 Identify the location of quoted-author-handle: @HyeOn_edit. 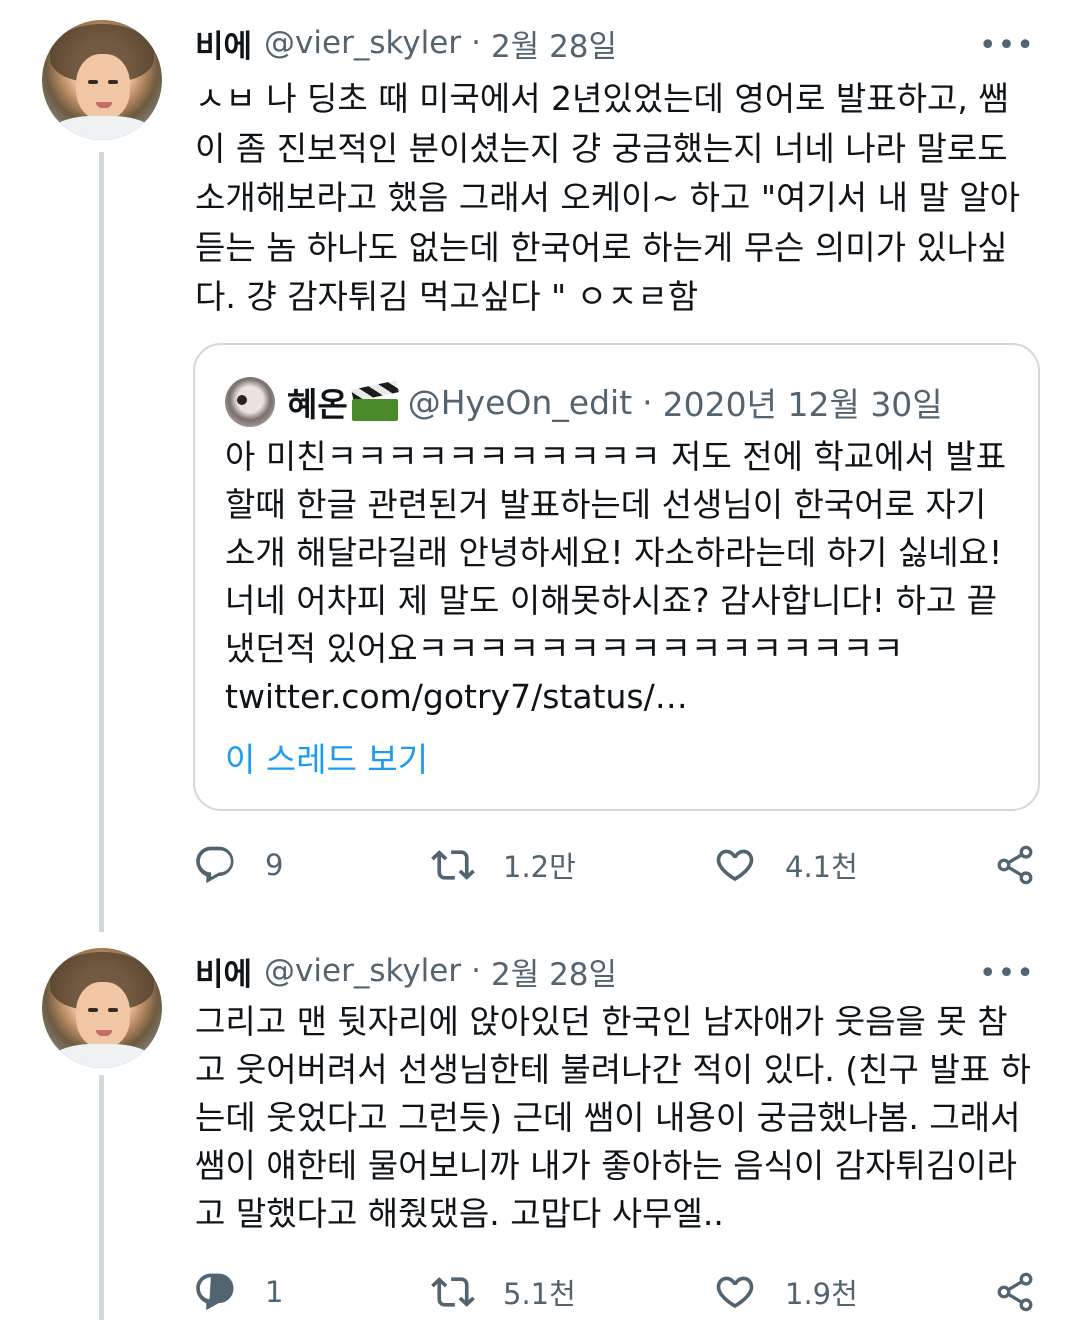
(520, 402).